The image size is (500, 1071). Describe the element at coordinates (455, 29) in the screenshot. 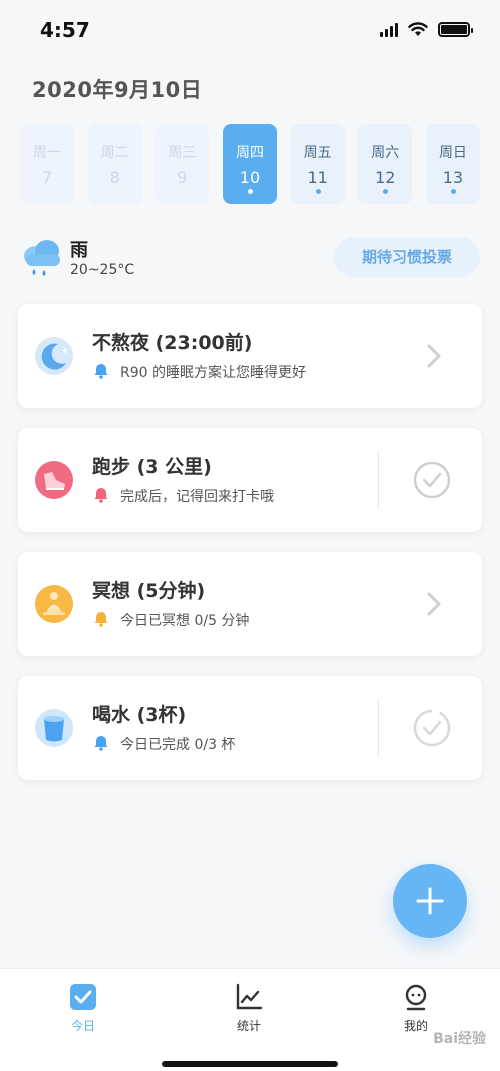

I see `battery-icon` at that location.